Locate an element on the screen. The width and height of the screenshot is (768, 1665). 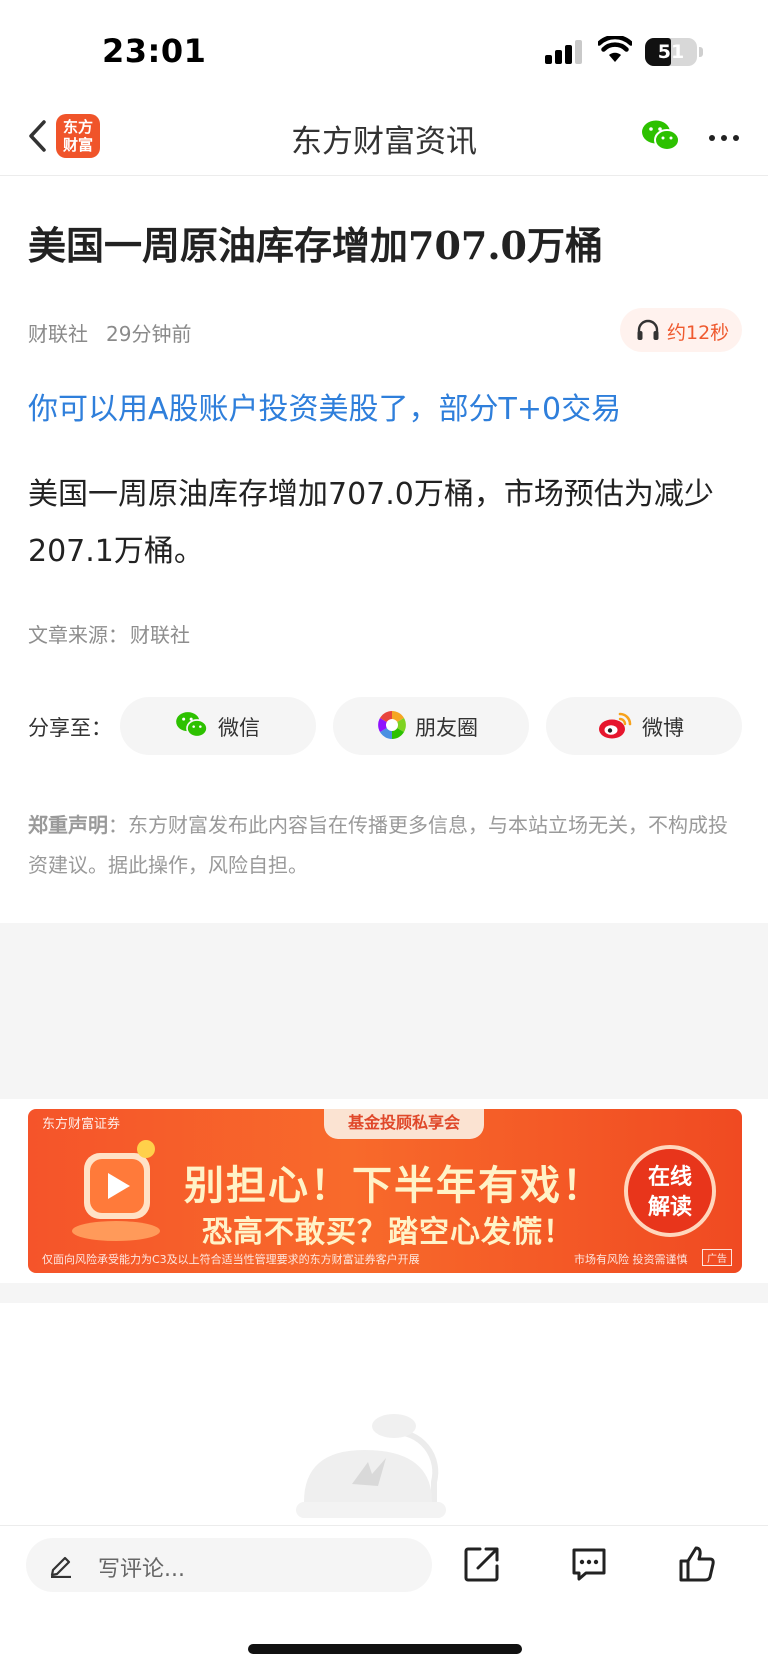
promo-link: 你可以用A股账户投资美股了，部分T+0交易 is located at coordinates (324, 406).